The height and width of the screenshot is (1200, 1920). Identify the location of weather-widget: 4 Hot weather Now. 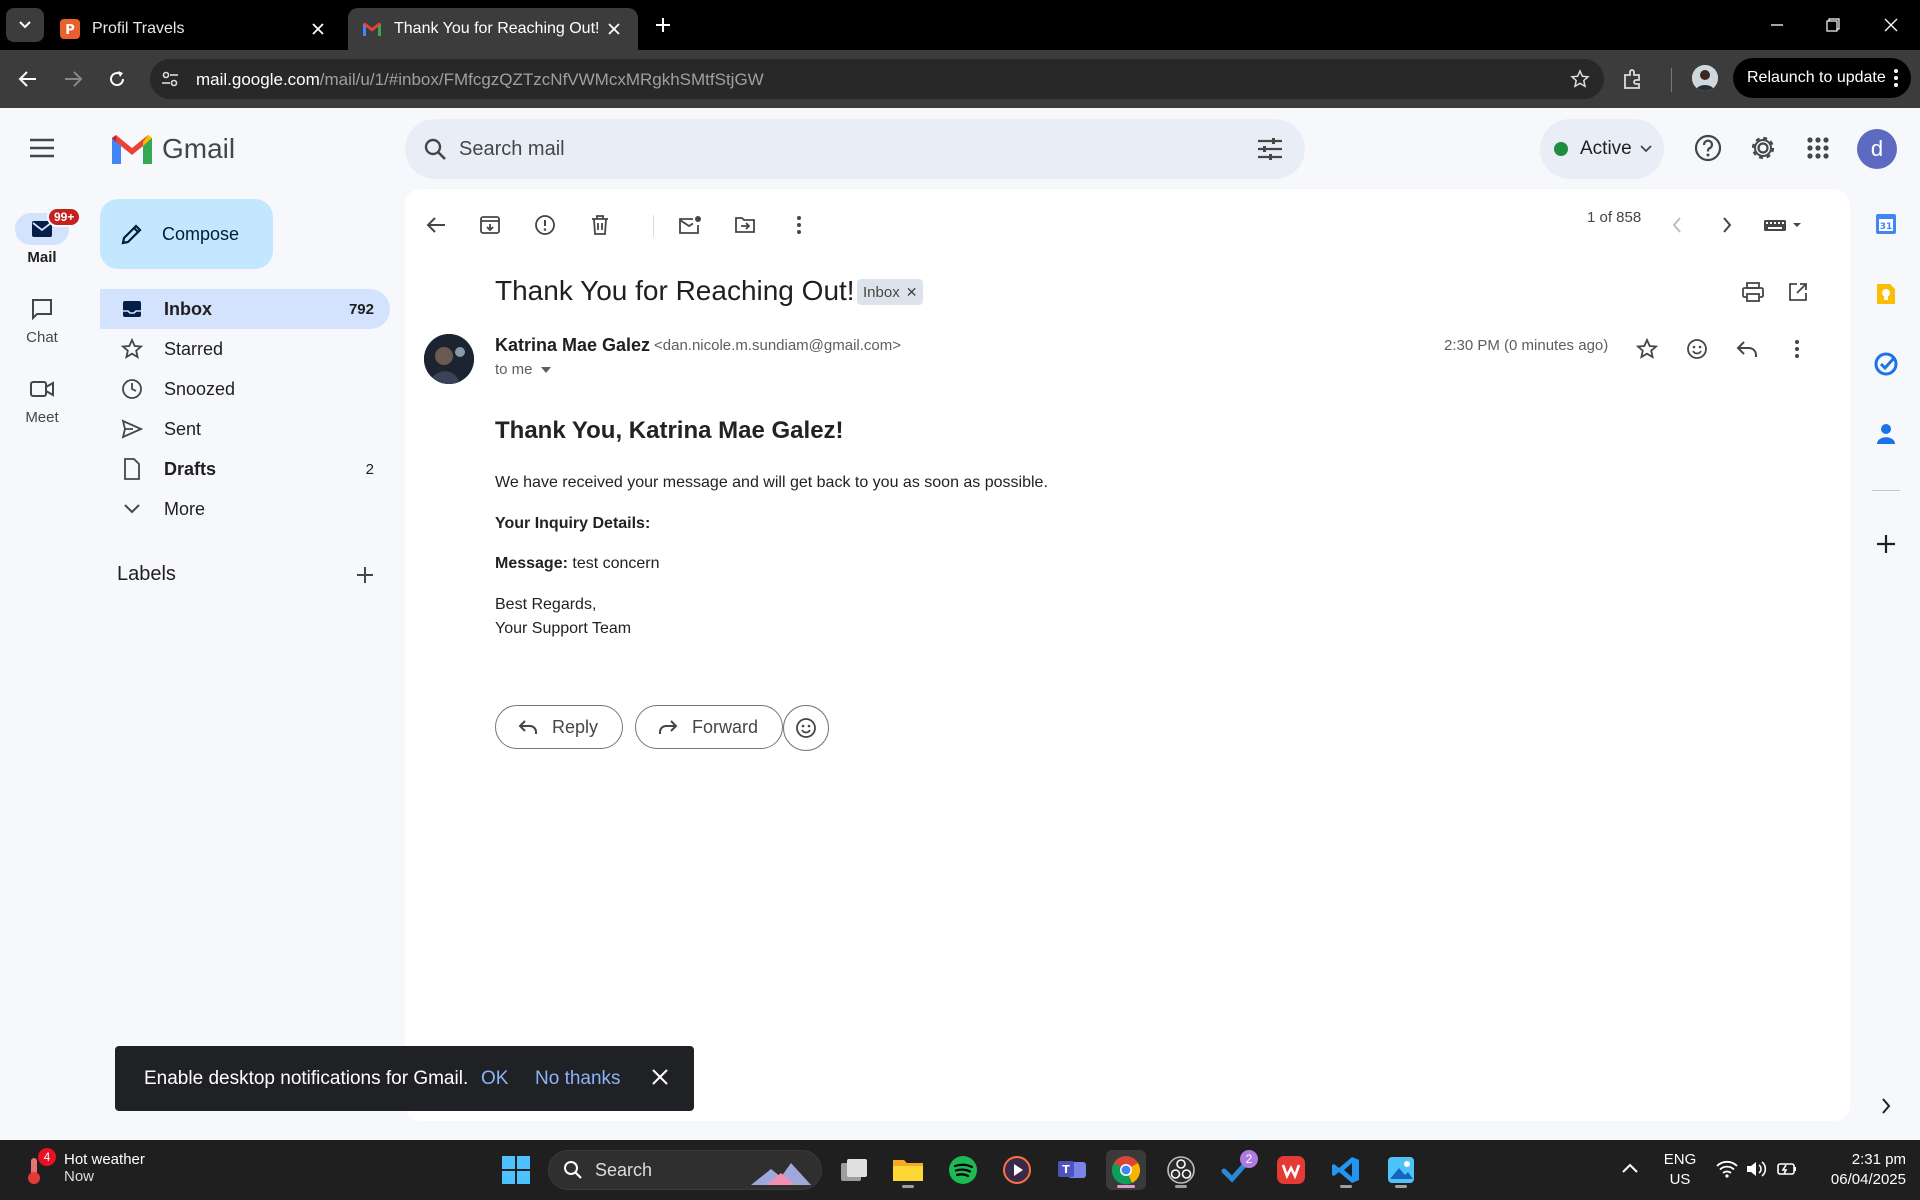
(84, 1167).